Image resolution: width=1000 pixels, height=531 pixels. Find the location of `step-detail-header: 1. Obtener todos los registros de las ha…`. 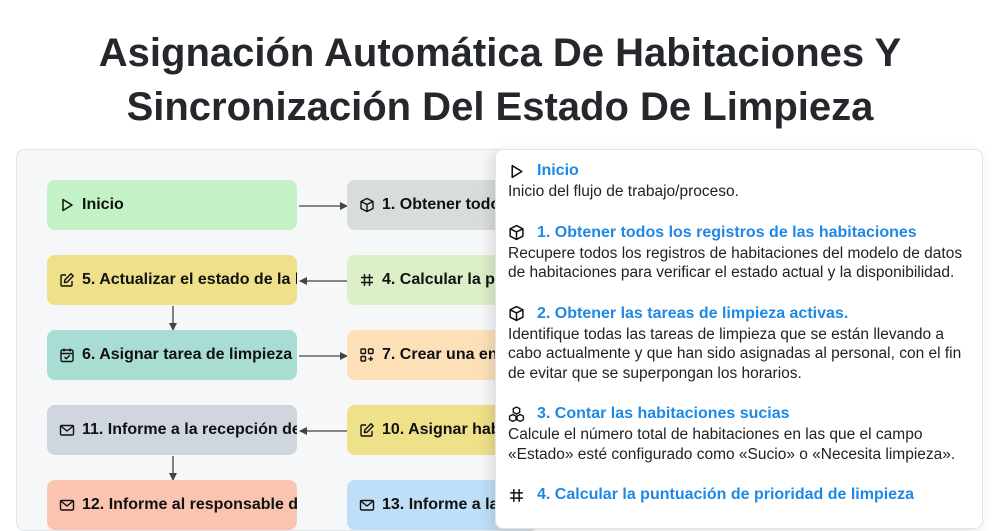

step-detail-header: 1. Obtener todos los registros de las ha… is located at coordinates (739, 233).